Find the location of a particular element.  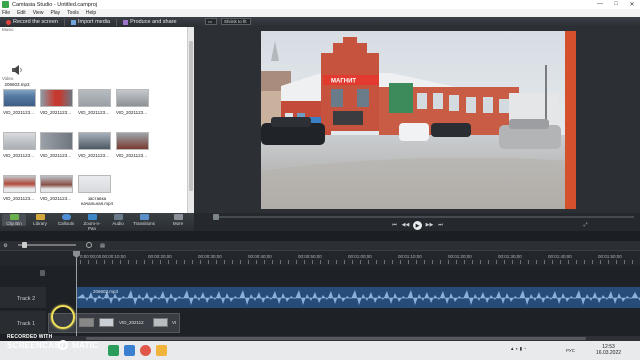

rewind-icon: ◀◀ is located at coordinates (406, 224).